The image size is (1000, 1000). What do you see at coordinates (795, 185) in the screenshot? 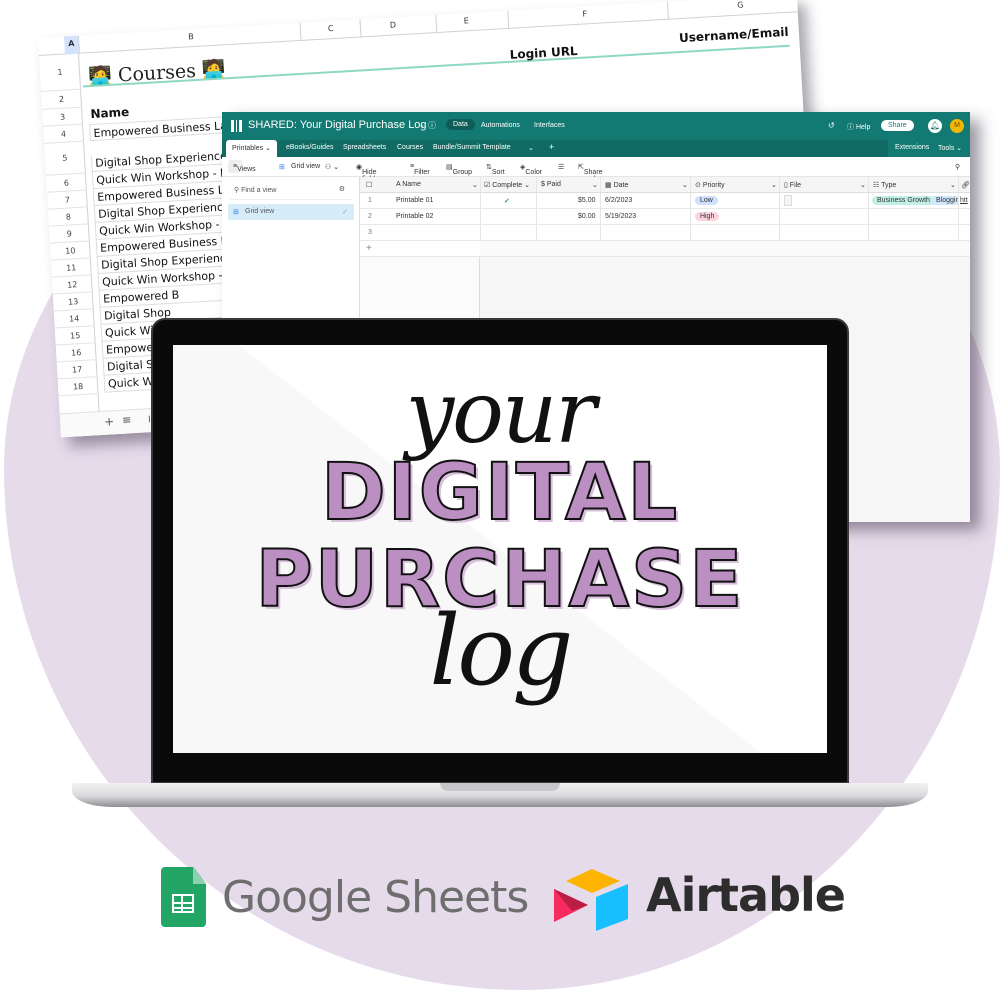
I see `field-label: File` at bounding box center [795, 185].